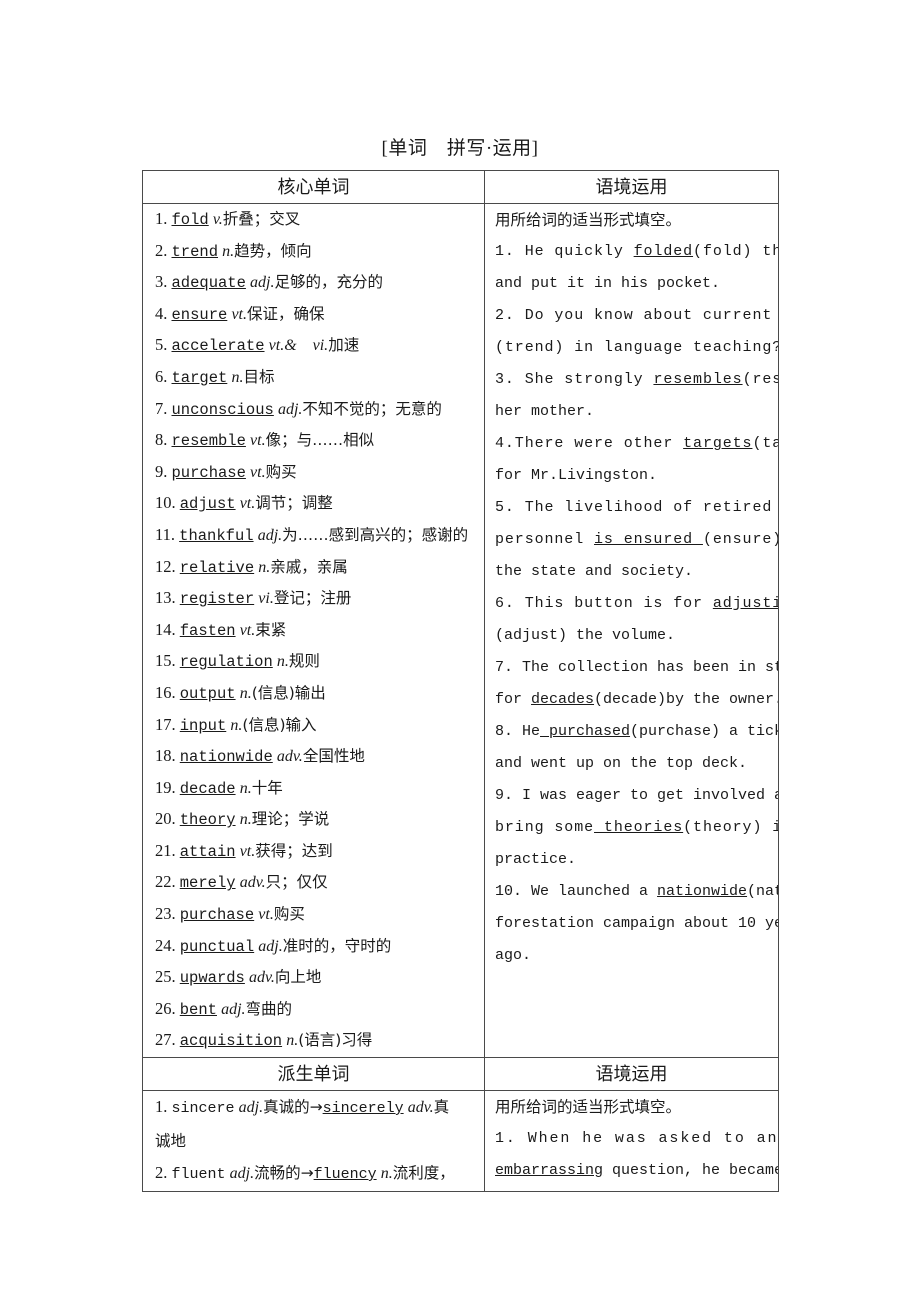 This screenshot has width=920, height=1302. I want to click on context-text: 5. The livelihood of retired, so click(634, 507).